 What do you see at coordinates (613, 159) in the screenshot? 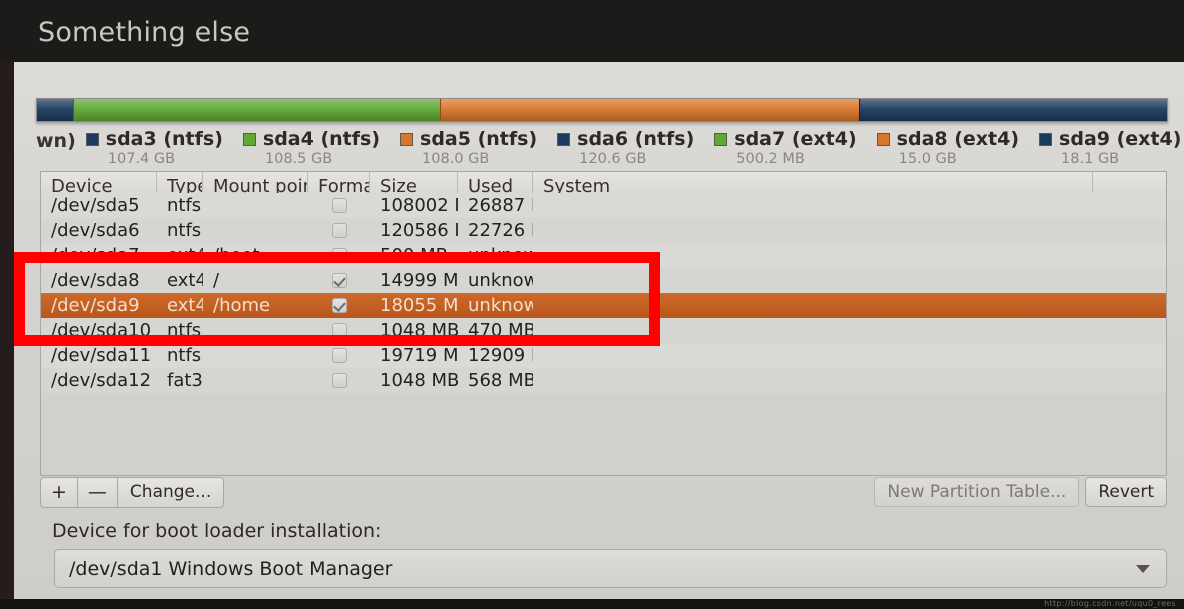
I see `legend-item-size: 120.6 GB` at bounding box center [613, 159].